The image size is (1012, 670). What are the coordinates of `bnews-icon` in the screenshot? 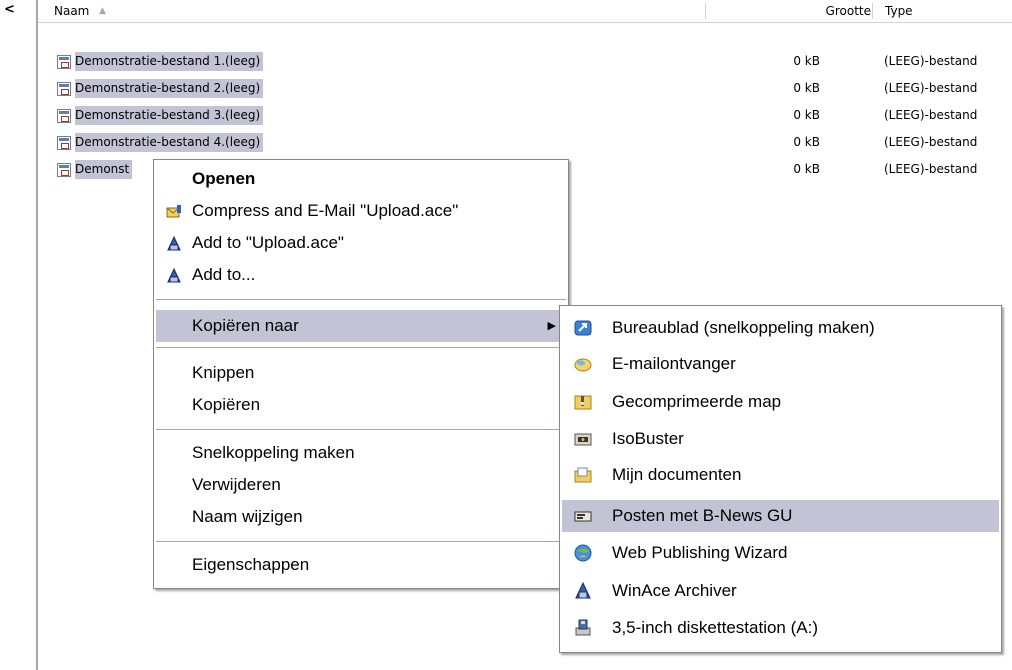 It's located at (583, 516).